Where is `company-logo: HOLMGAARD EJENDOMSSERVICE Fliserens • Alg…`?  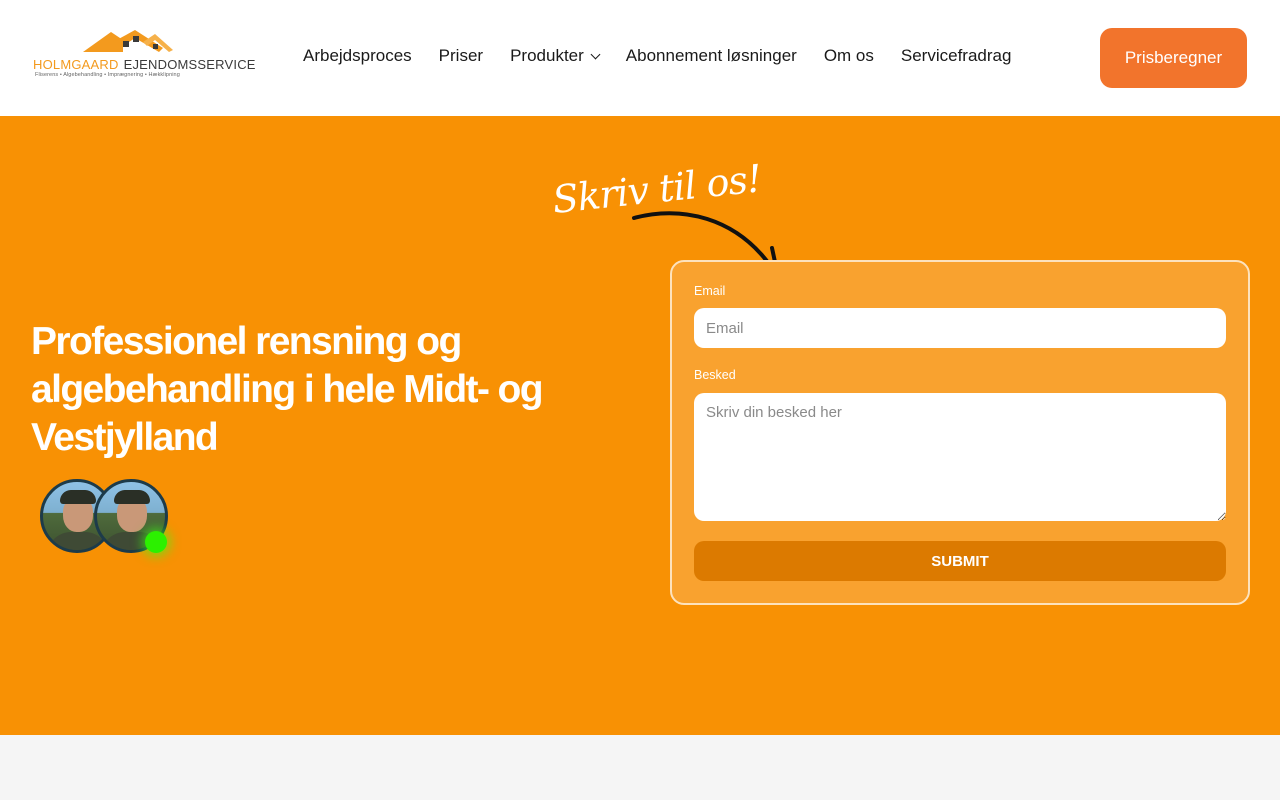 company-logo: HOLMGAARD EJENDOMSSERVICE Fliserens • Alg… is located at coordinates (144, 56).